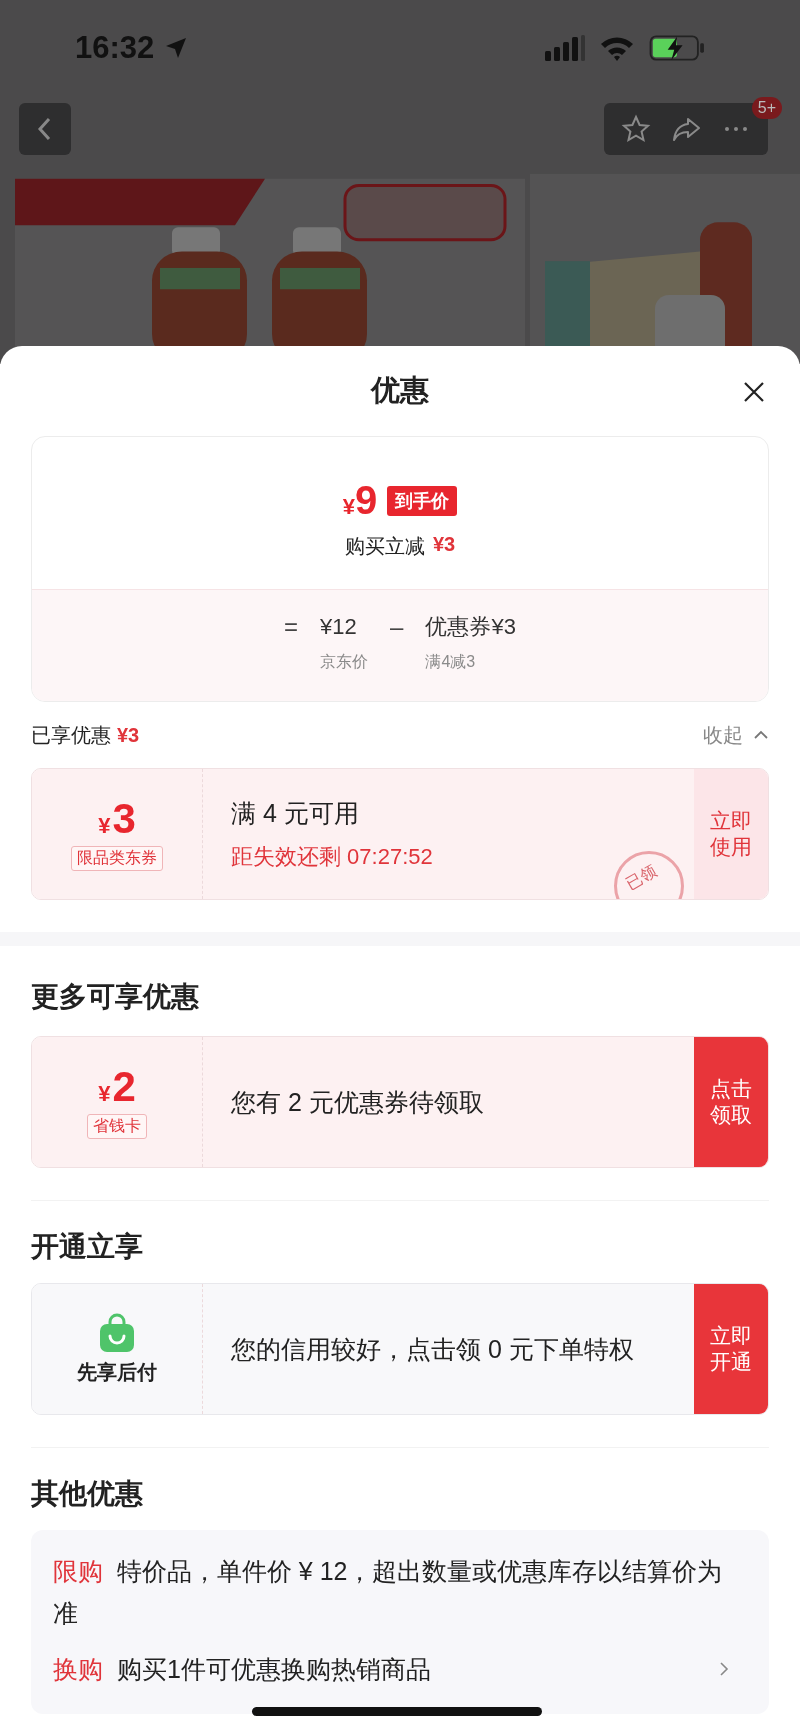 This screenshot has height=1730, width=800. What do you see at coordinates (636, 129) in the screenshot?
I see `star-icon` at bounding box center [636, 129].